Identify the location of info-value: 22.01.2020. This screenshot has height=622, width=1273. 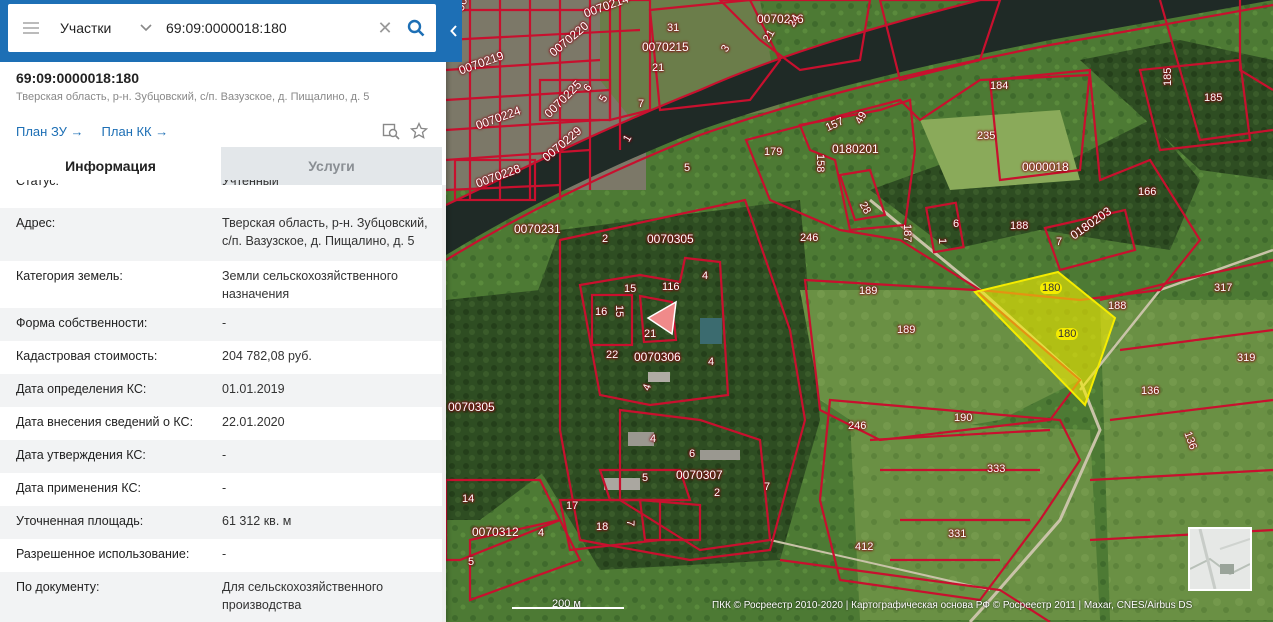
(253, 422).